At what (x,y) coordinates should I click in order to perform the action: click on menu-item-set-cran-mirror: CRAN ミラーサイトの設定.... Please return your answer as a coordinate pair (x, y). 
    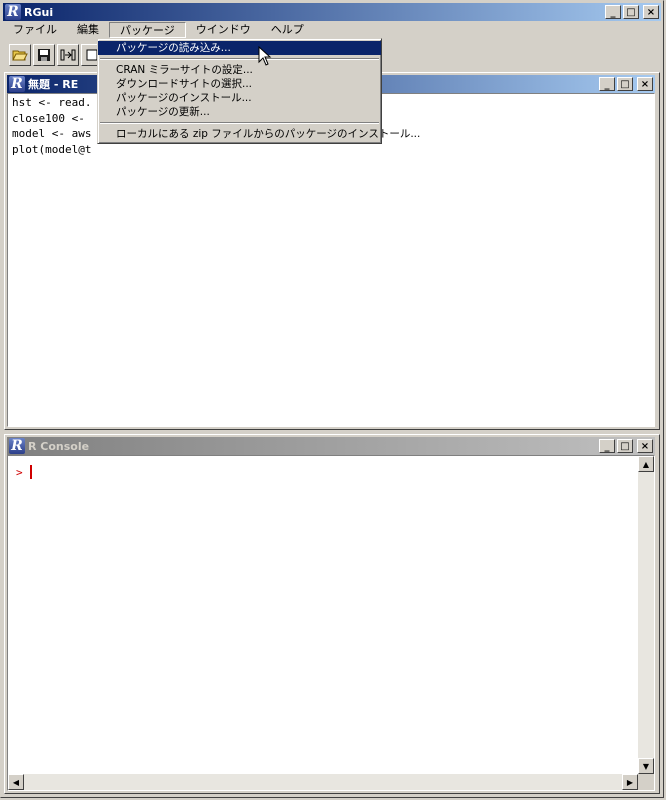
    Looking at the image, I should click on (239, 70).